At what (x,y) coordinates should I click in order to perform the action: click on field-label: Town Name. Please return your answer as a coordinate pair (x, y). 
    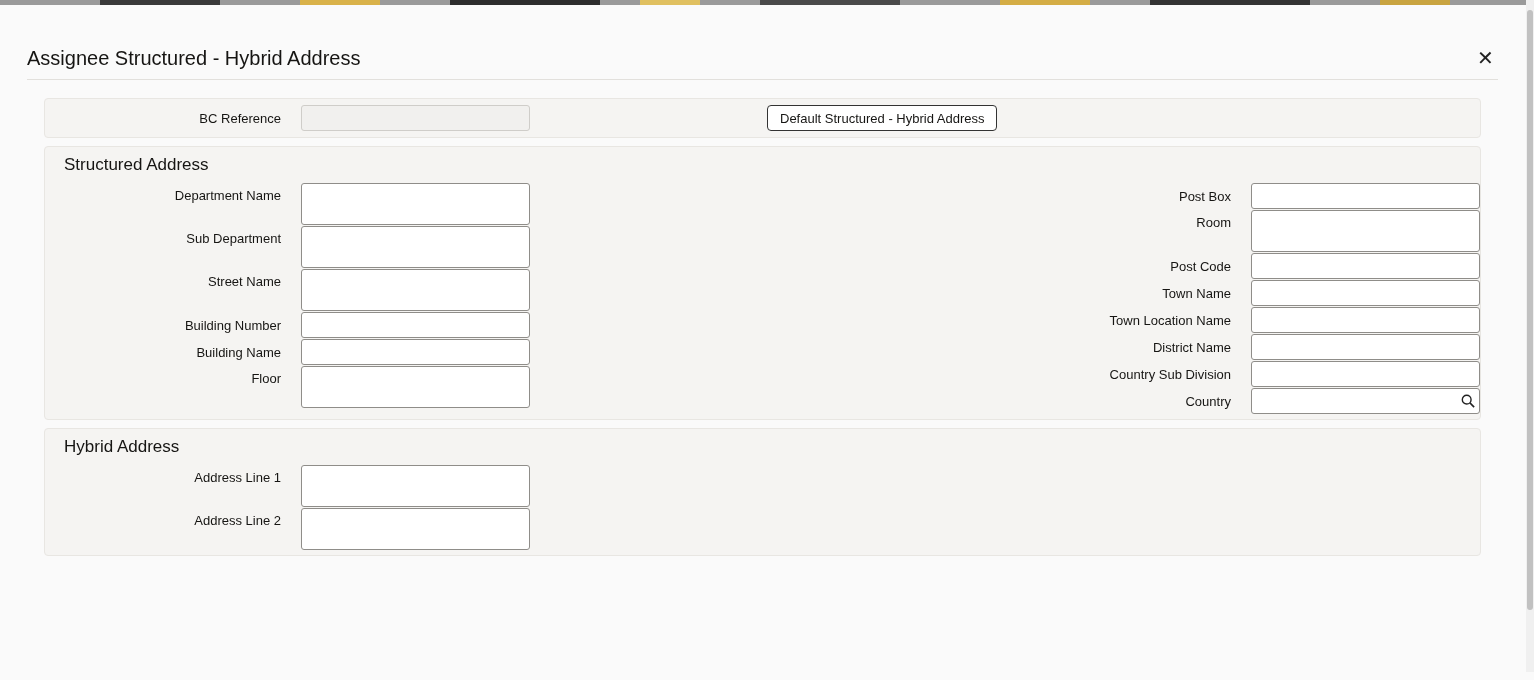
    Looking at the image, I should click on (1196, 293).